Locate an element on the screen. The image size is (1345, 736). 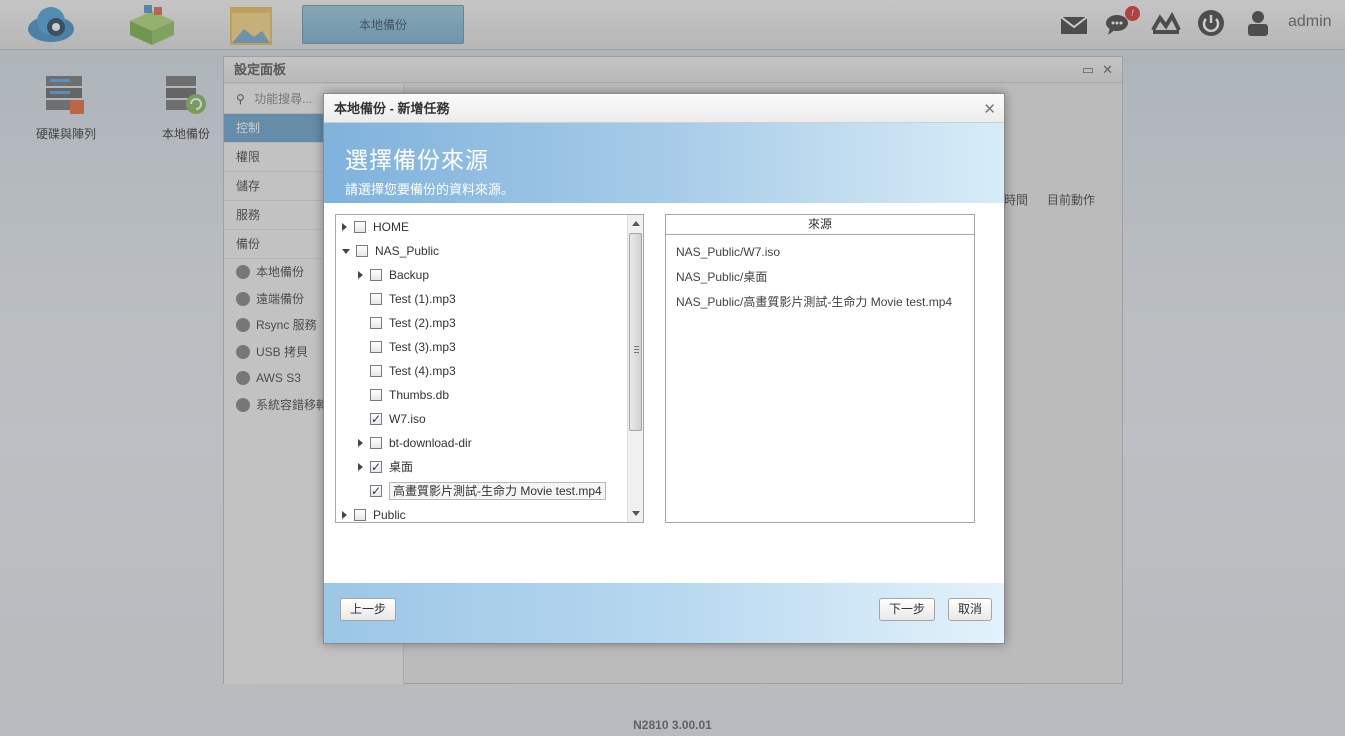
tree-row: Test (4).mp3 is located at coordinates (407, 371).